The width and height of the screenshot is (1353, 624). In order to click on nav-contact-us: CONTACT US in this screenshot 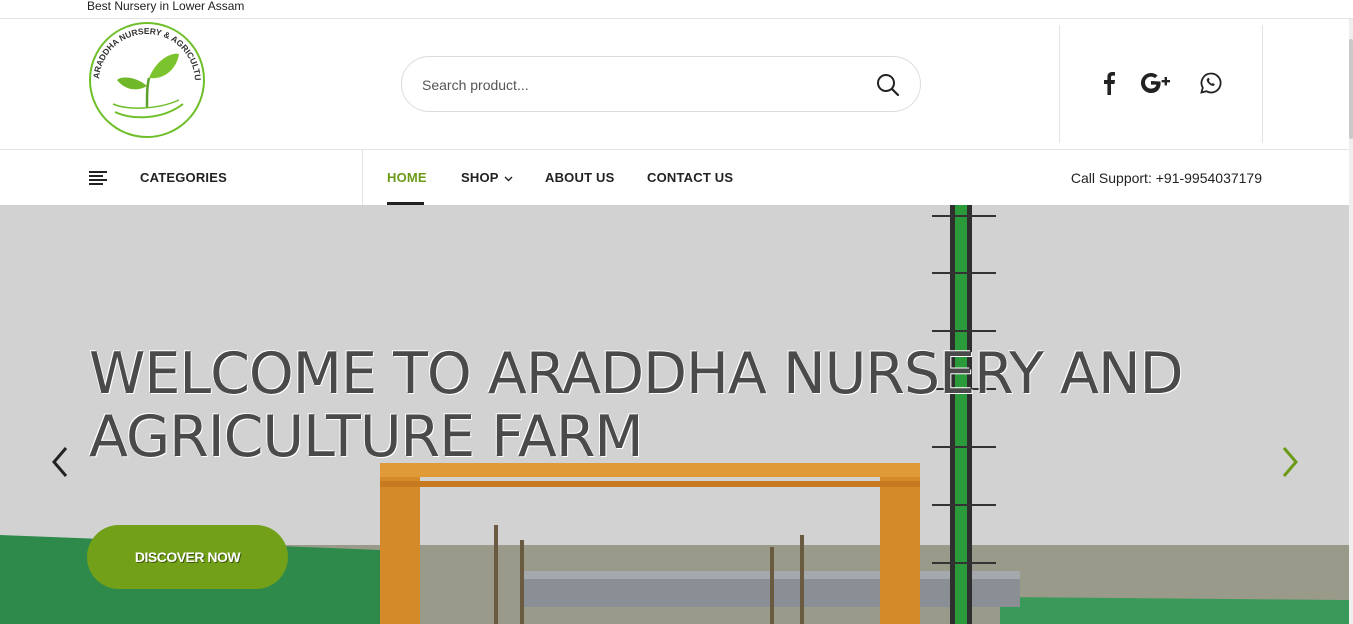, I will do `click(690, 177)`.